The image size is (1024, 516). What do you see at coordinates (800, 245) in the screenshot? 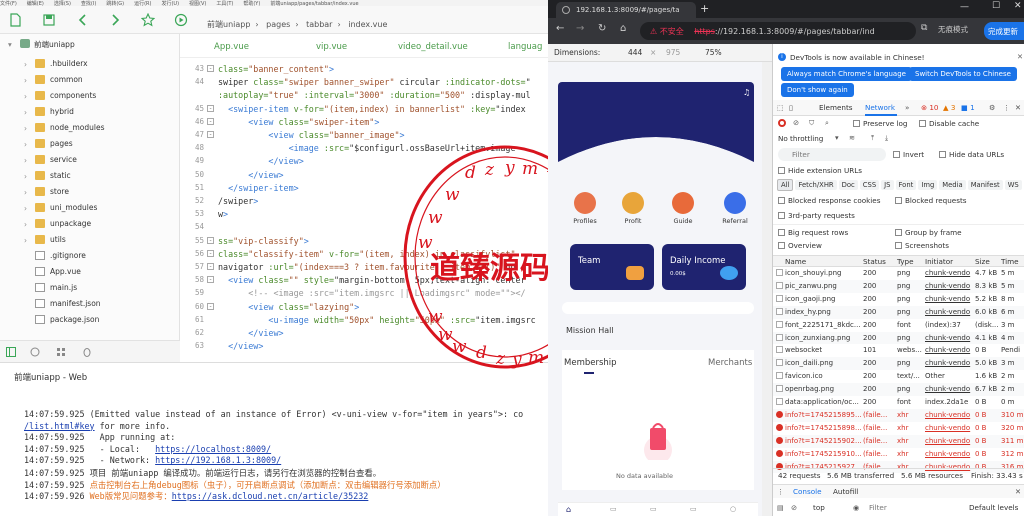
I see `overview-checkbox: Overview` at bounding box center [800, 245].